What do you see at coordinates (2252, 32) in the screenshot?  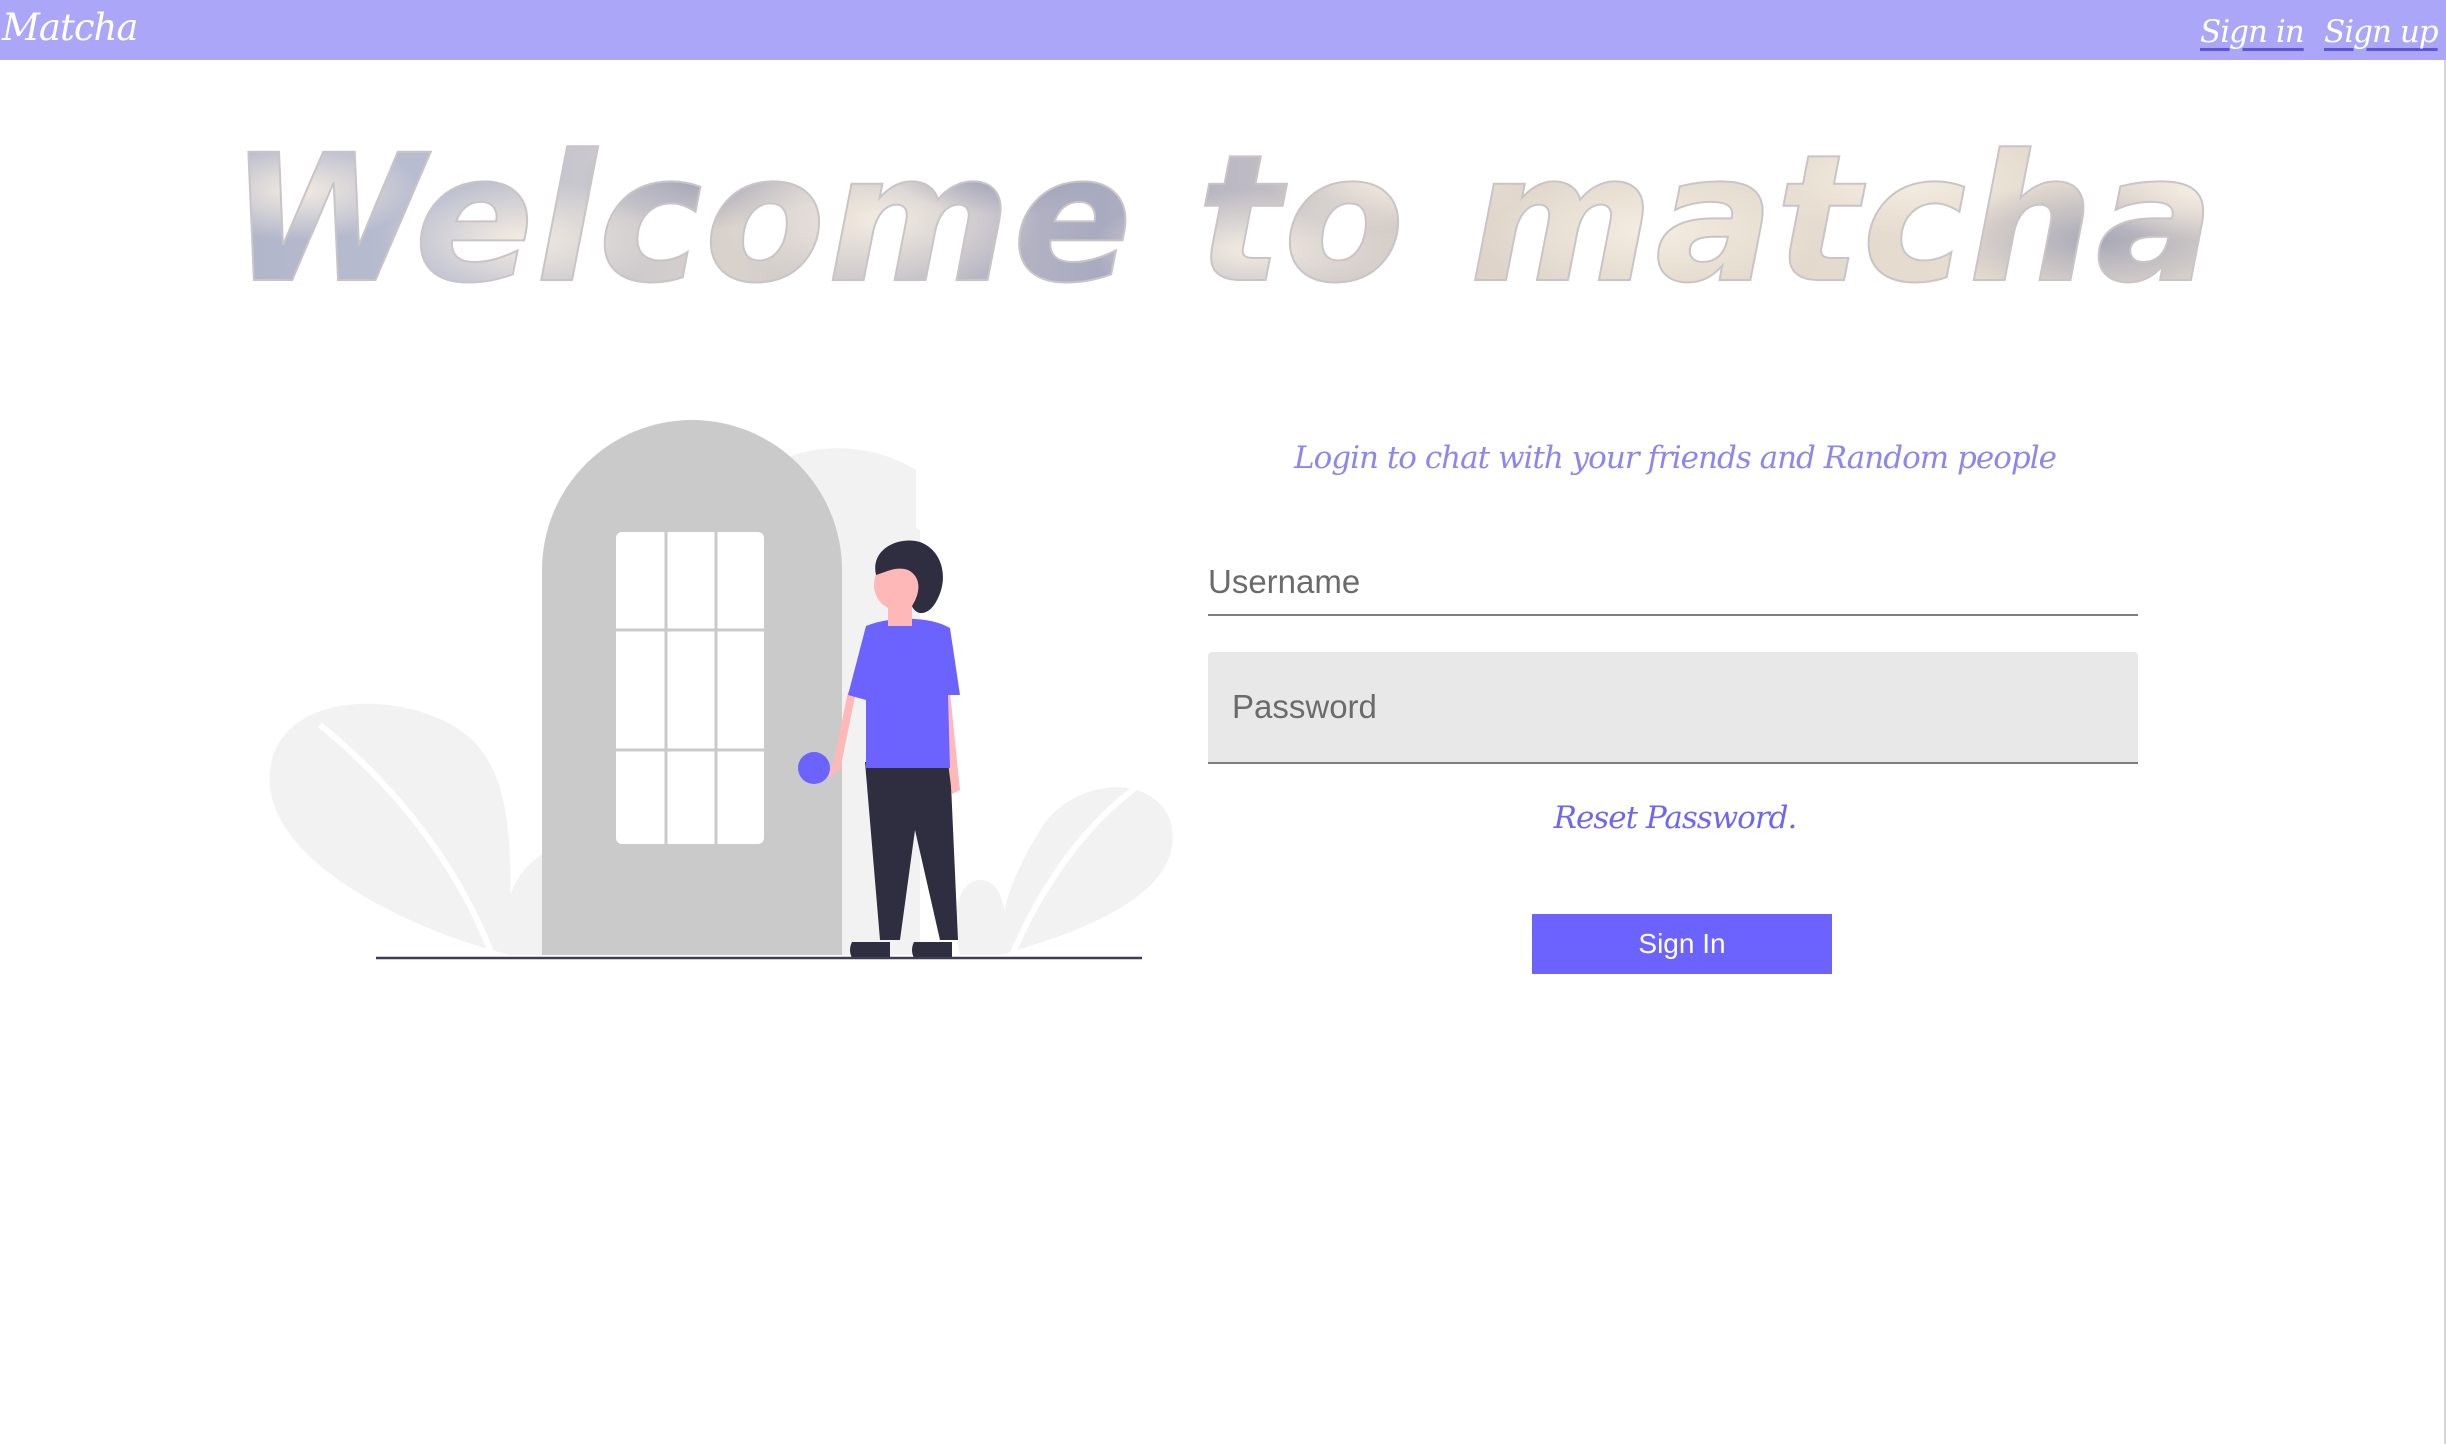 I see `nav-sign-in-link: Sign in` at bounding box center [2252, 32].